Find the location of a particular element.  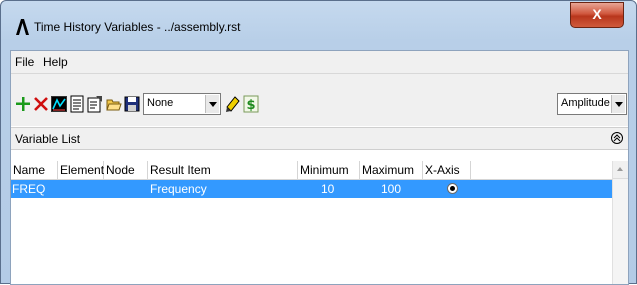

dollar-icon: $ is located at coordinates (251, 104).